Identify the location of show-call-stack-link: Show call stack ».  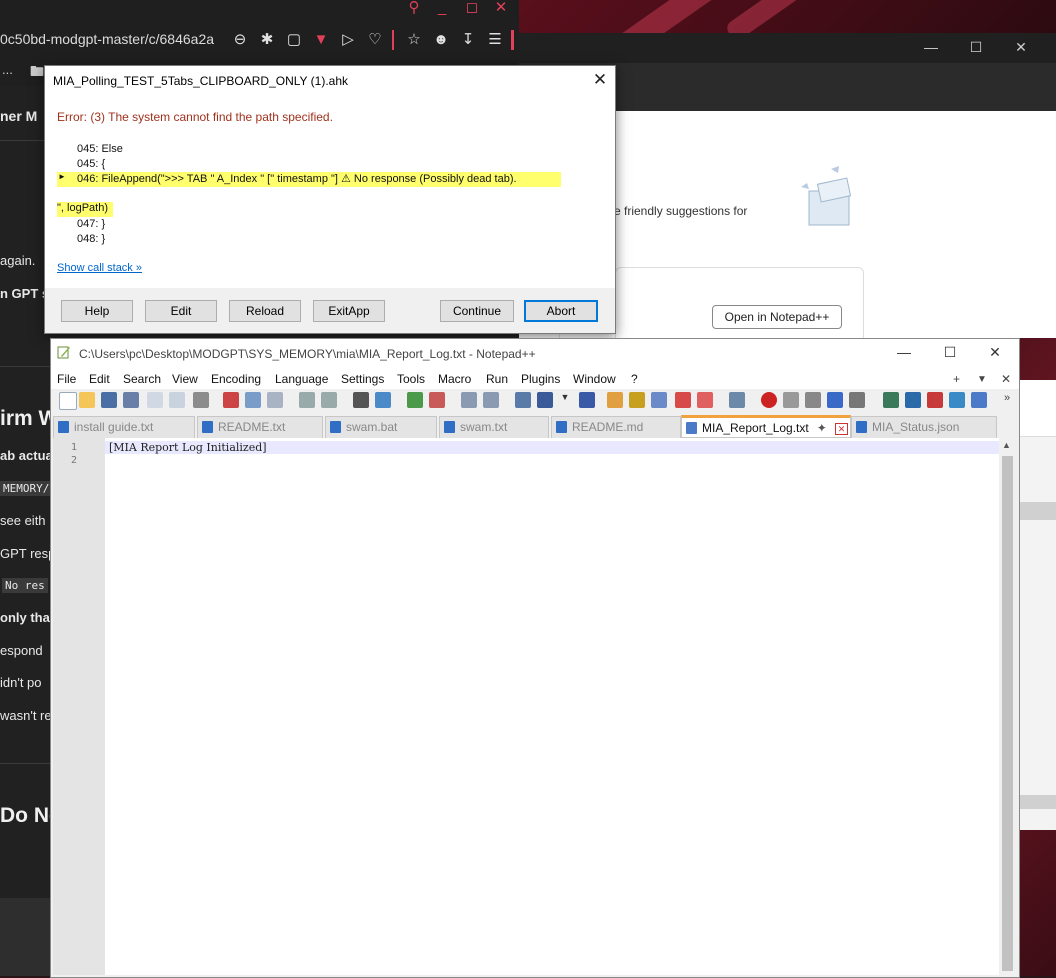
(99, 268).